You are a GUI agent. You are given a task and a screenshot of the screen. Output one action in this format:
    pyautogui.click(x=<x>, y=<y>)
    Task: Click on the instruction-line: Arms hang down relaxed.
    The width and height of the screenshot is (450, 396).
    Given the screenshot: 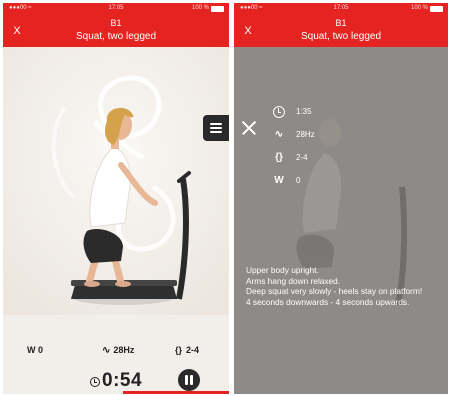 What is the action you would take?
    pyautogui.click(x=293, y=280)
    